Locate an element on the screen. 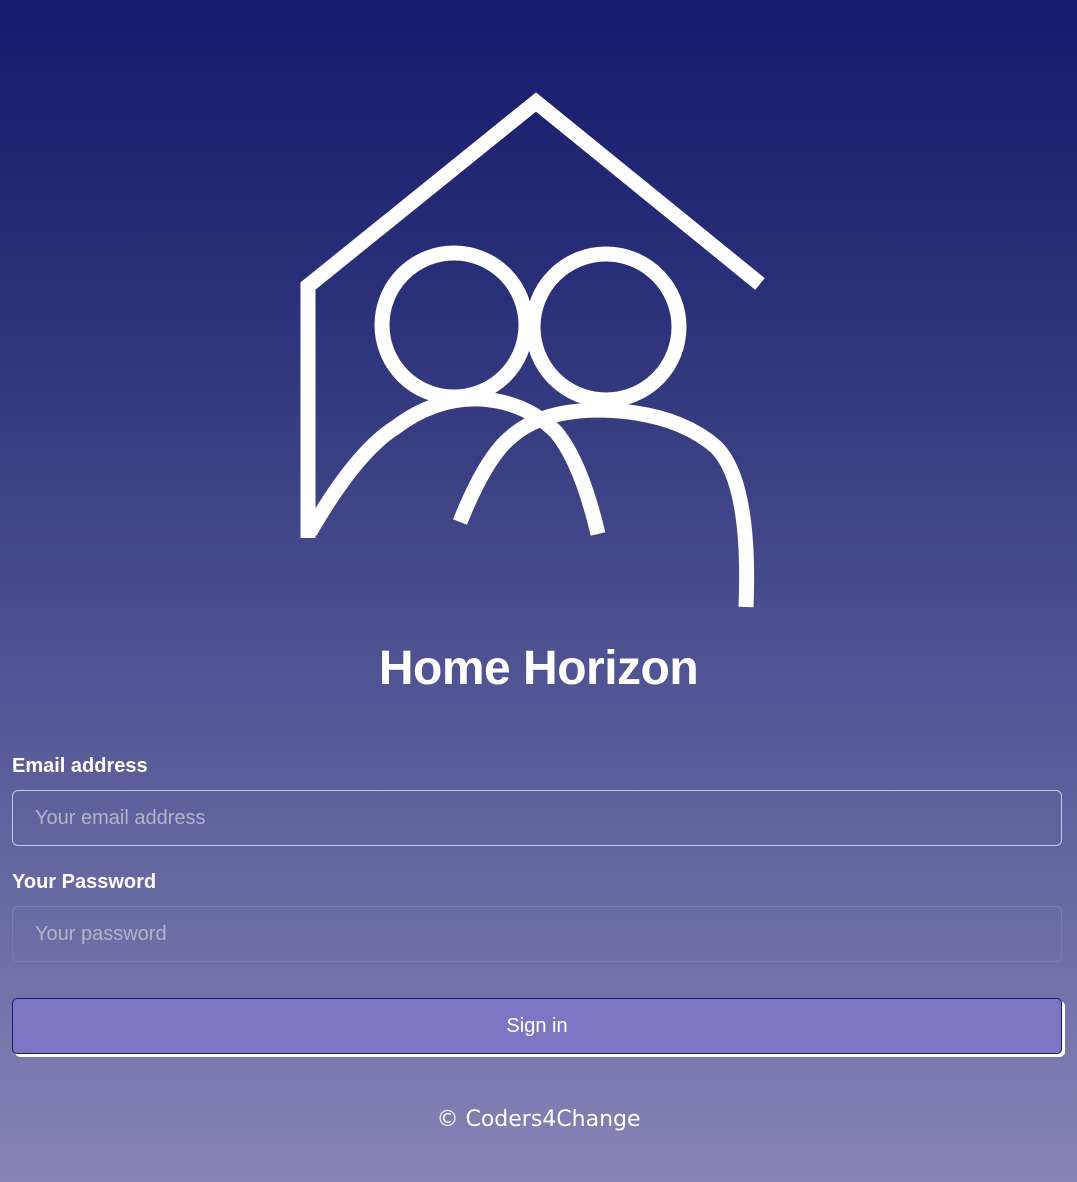 This screenshot has width=1077, height=1182. sign-in-button: Sign in is located at coordinates (537, 1026).